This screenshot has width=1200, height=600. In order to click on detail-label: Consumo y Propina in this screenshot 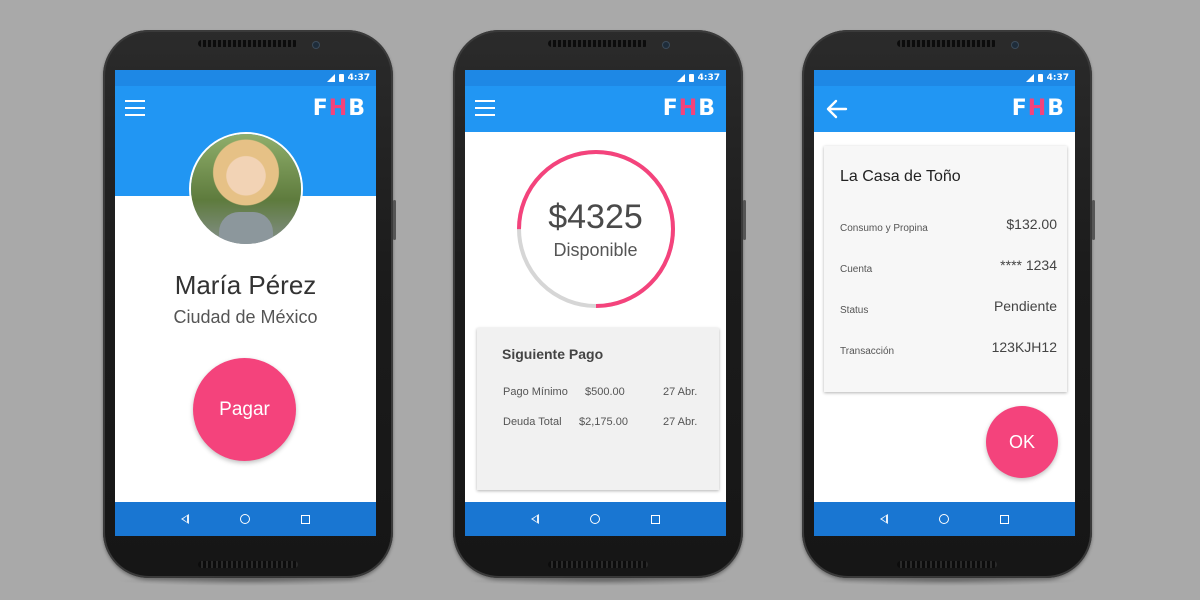, I will do `click(884, 228)`.